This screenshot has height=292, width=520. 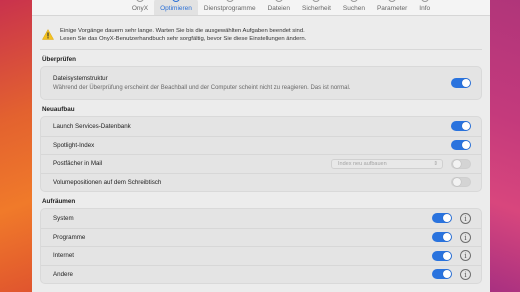 I want to click on security-icon, so click(x=316, y=1).